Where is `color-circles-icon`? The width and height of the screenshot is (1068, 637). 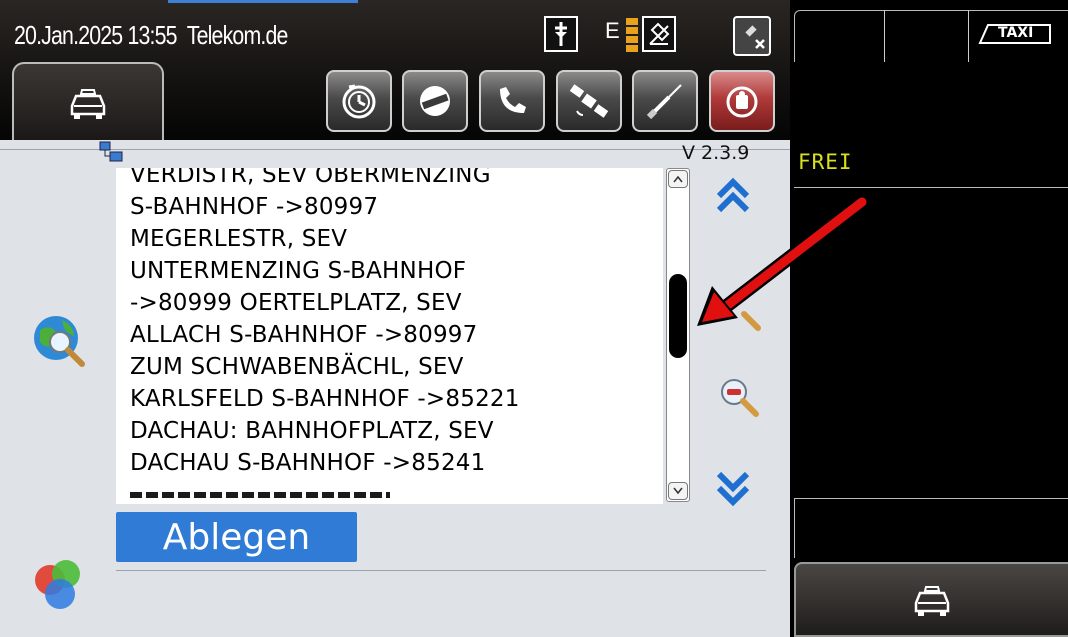 color-circles-icon is located at coordinates (57, 584).